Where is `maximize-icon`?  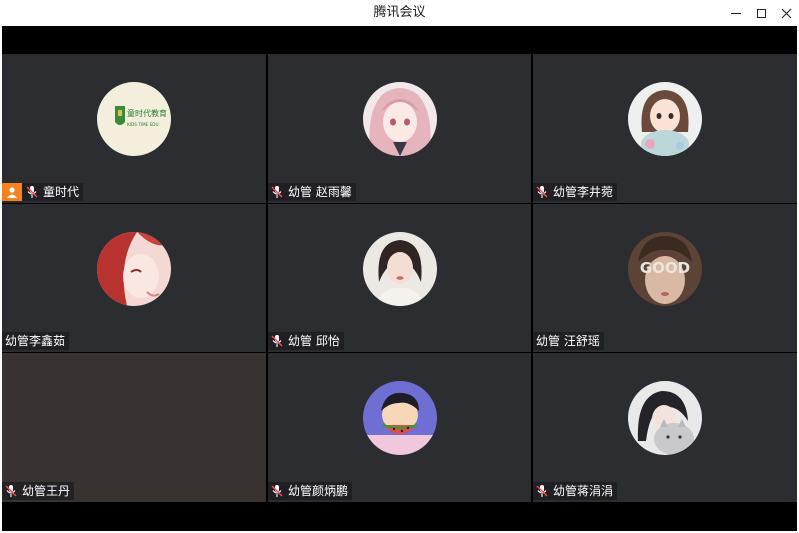
maximize-icon is located at coordinates (761, 13).